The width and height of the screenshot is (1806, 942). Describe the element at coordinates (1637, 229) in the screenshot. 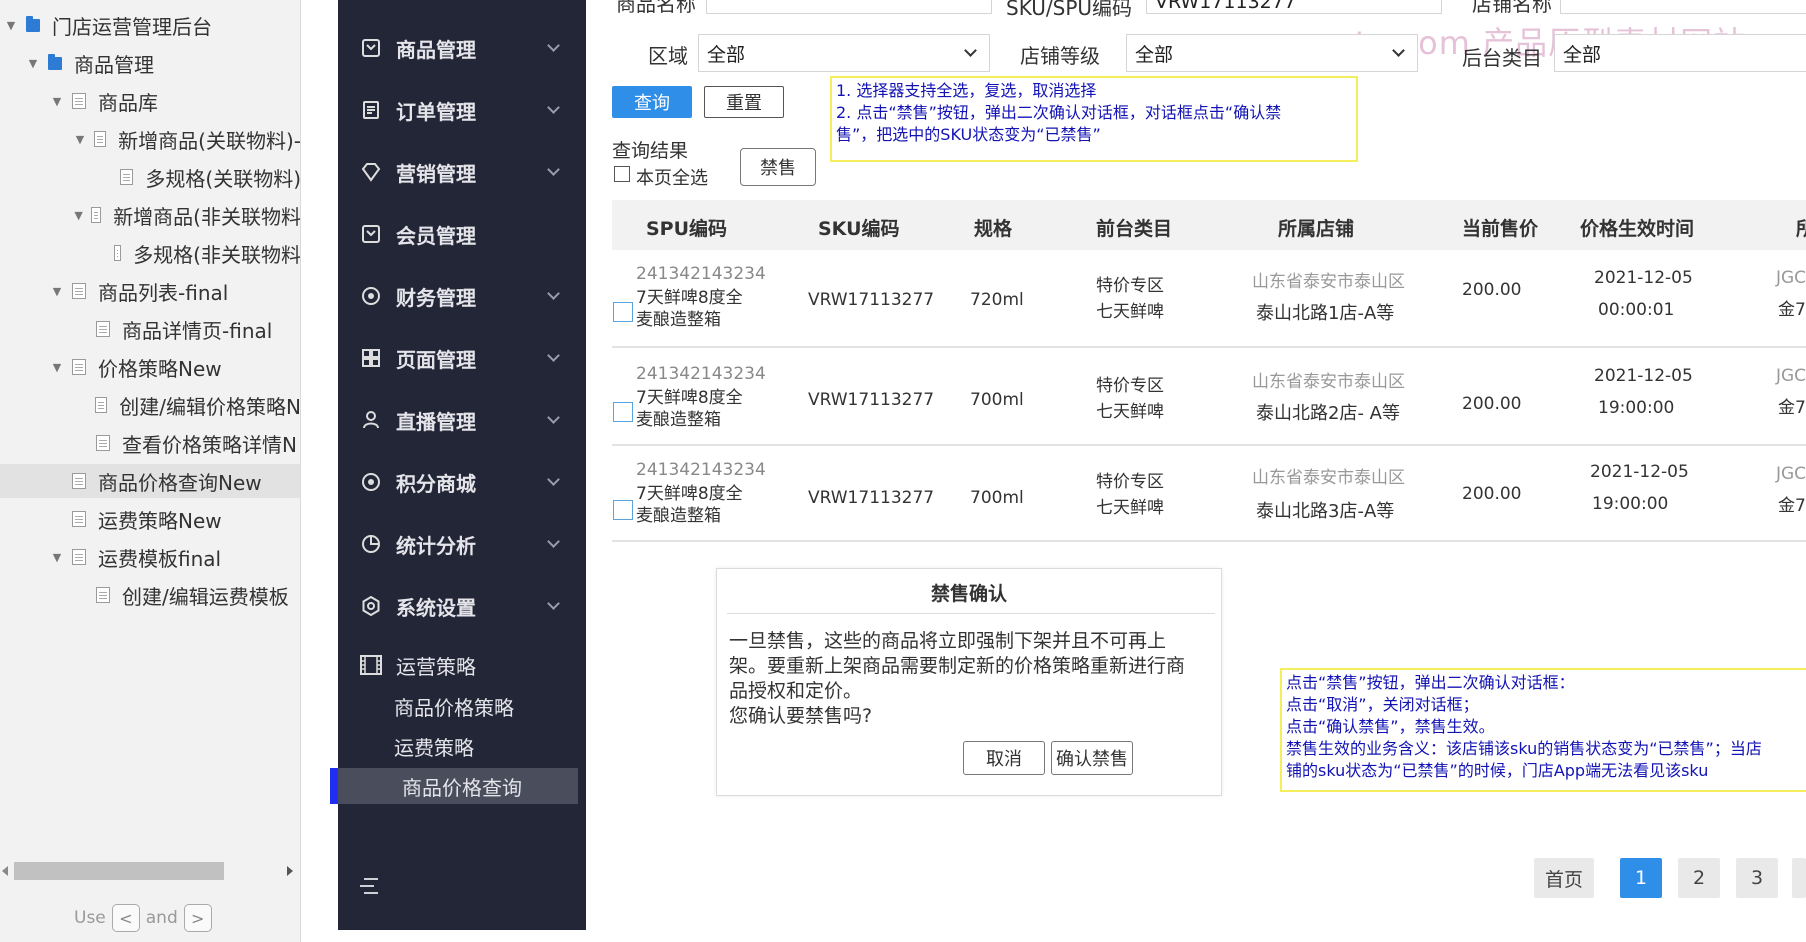

I see `column-header-effective-time: 价格生效时间` at that location.